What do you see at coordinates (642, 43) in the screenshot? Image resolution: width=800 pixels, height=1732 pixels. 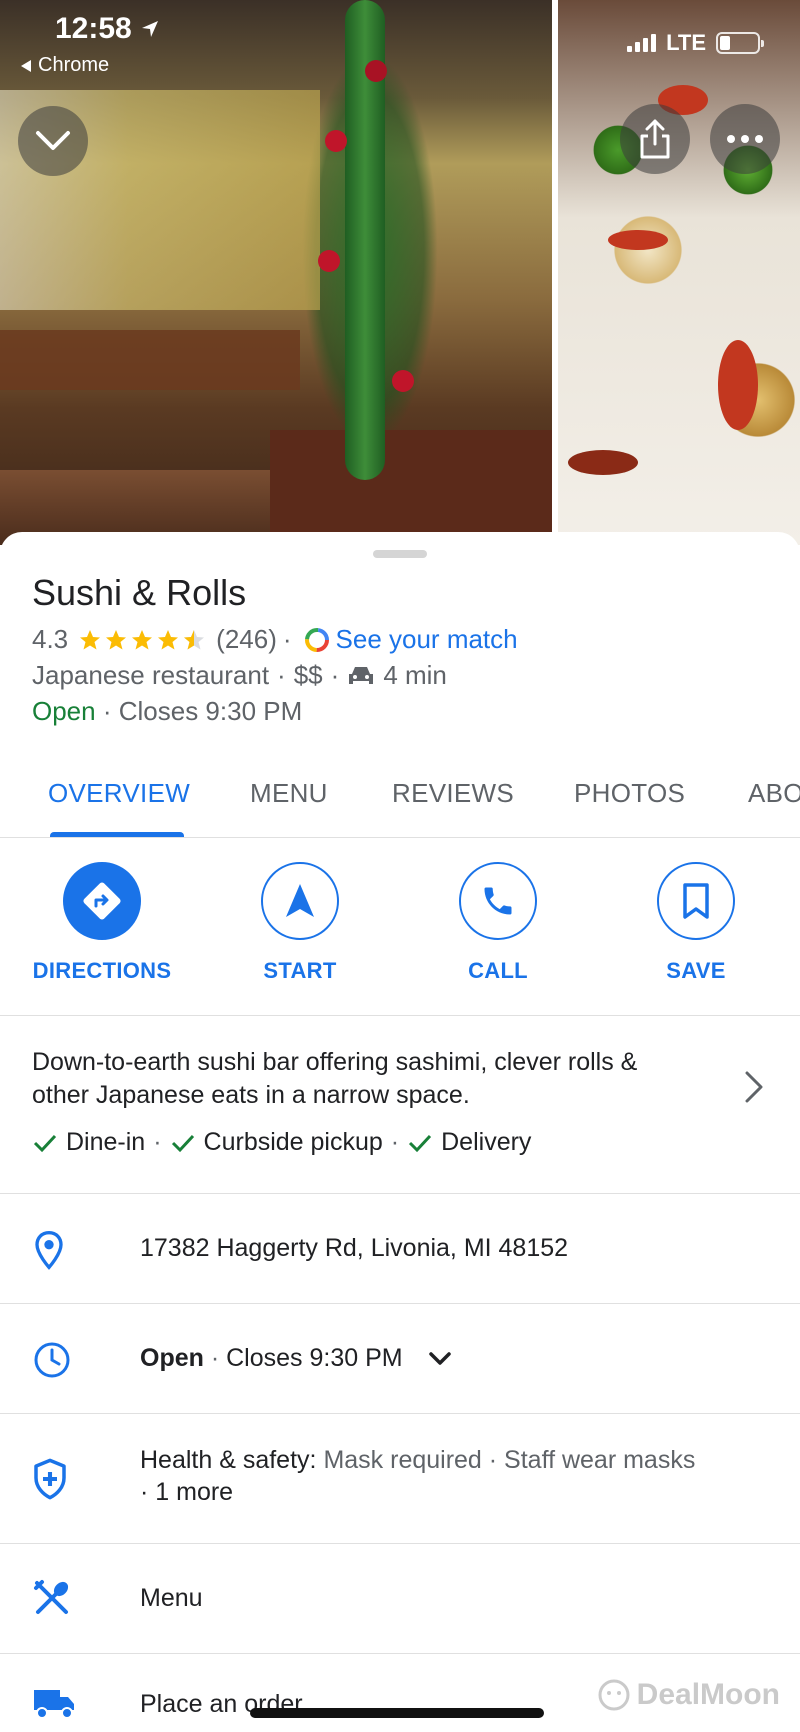 I see `signal-icon` at bounding box center [642, 43].